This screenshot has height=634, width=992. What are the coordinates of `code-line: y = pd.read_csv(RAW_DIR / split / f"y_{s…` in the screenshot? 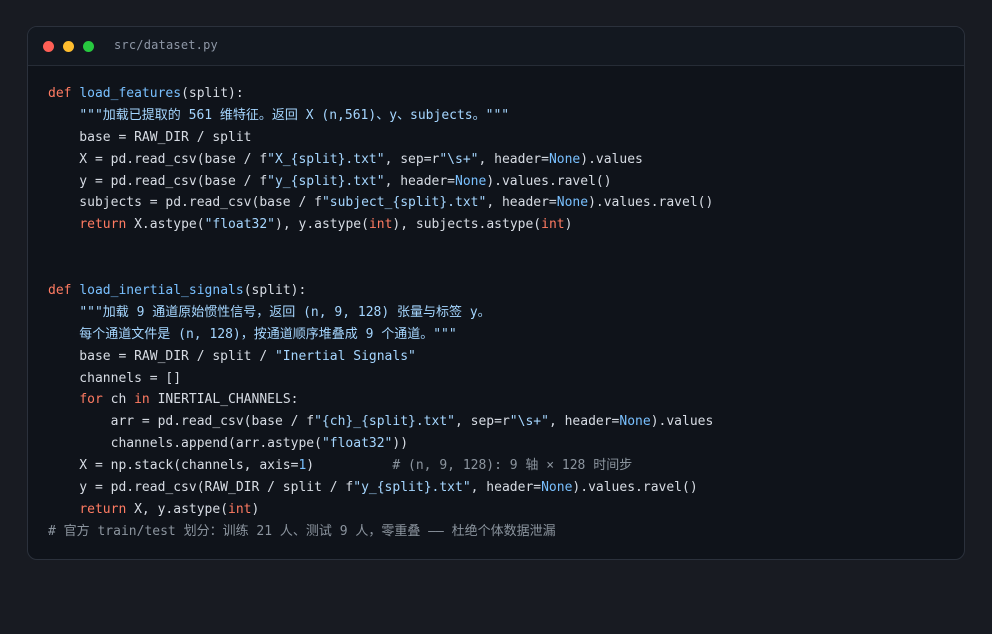 It's located at (501, 488).